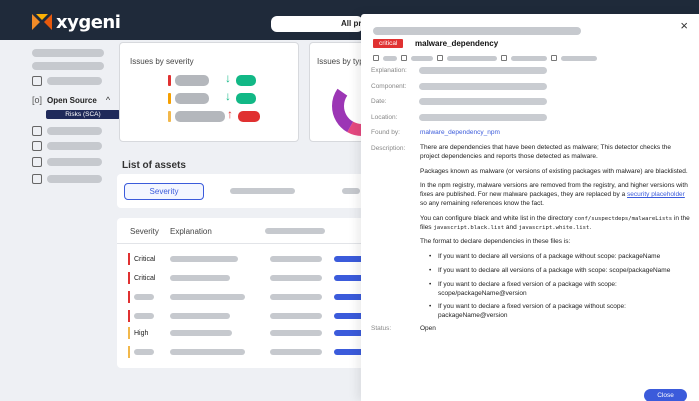  I want to click on field-value-location, so click(483, 117).